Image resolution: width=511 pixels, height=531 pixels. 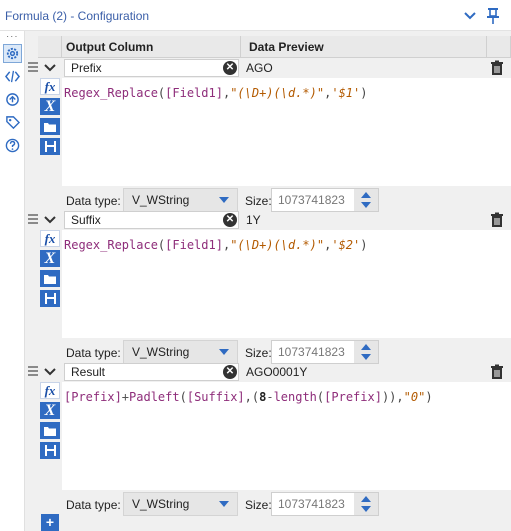 What do you see at coordinates (111, 245) in the screenshot?
I see `expression-token: Regex_Replace` at bounding box center [111, 245].